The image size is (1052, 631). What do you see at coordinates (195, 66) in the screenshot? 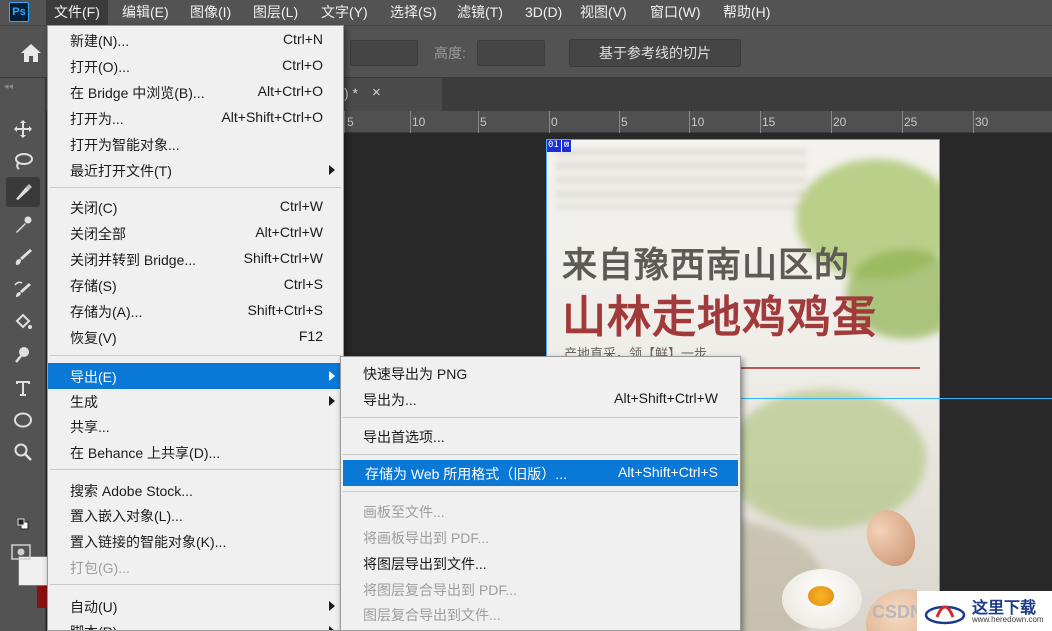
I see `menu-item-open: 打开(O)... Ctrl+O` at bounding box center [195, 66].